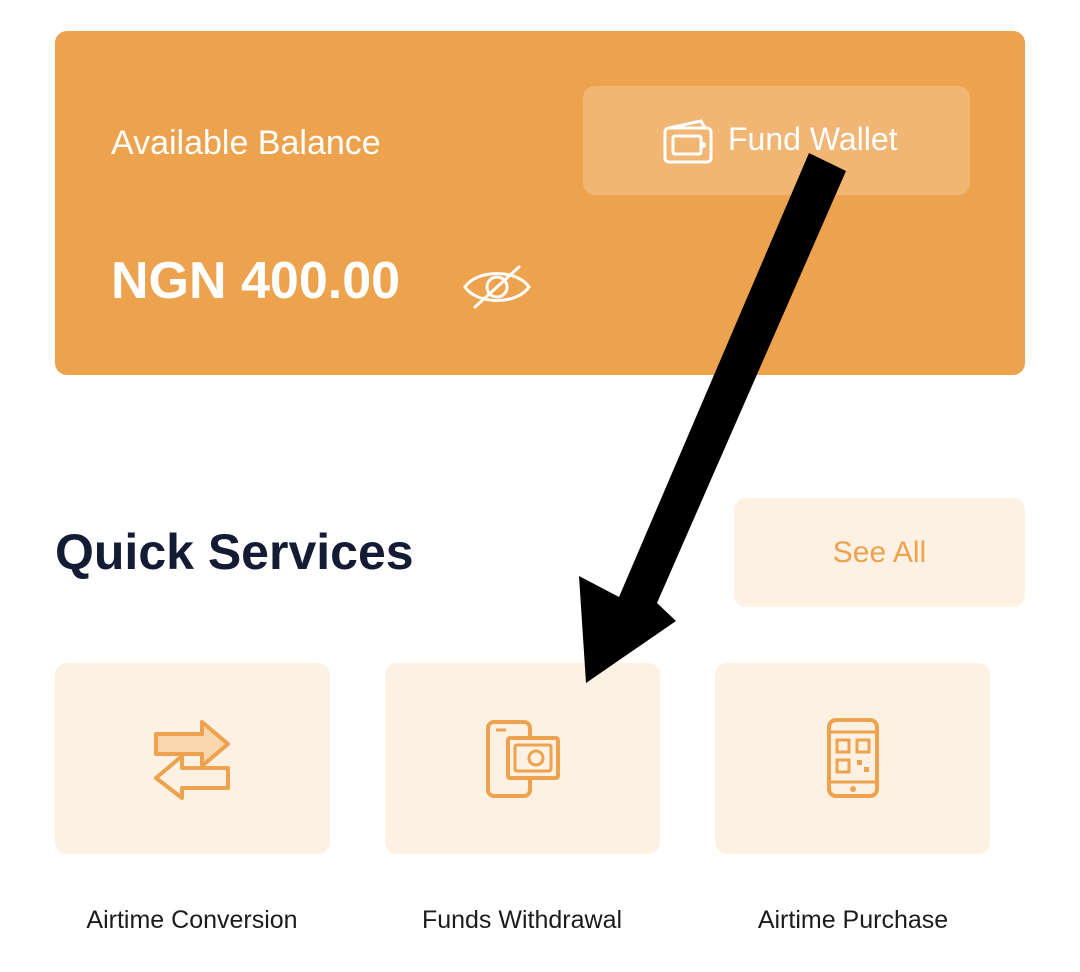 This screenshot has width=1080, height=972. I want to click on fund-wallet-label: Fund Wallet, so click(813, 139).